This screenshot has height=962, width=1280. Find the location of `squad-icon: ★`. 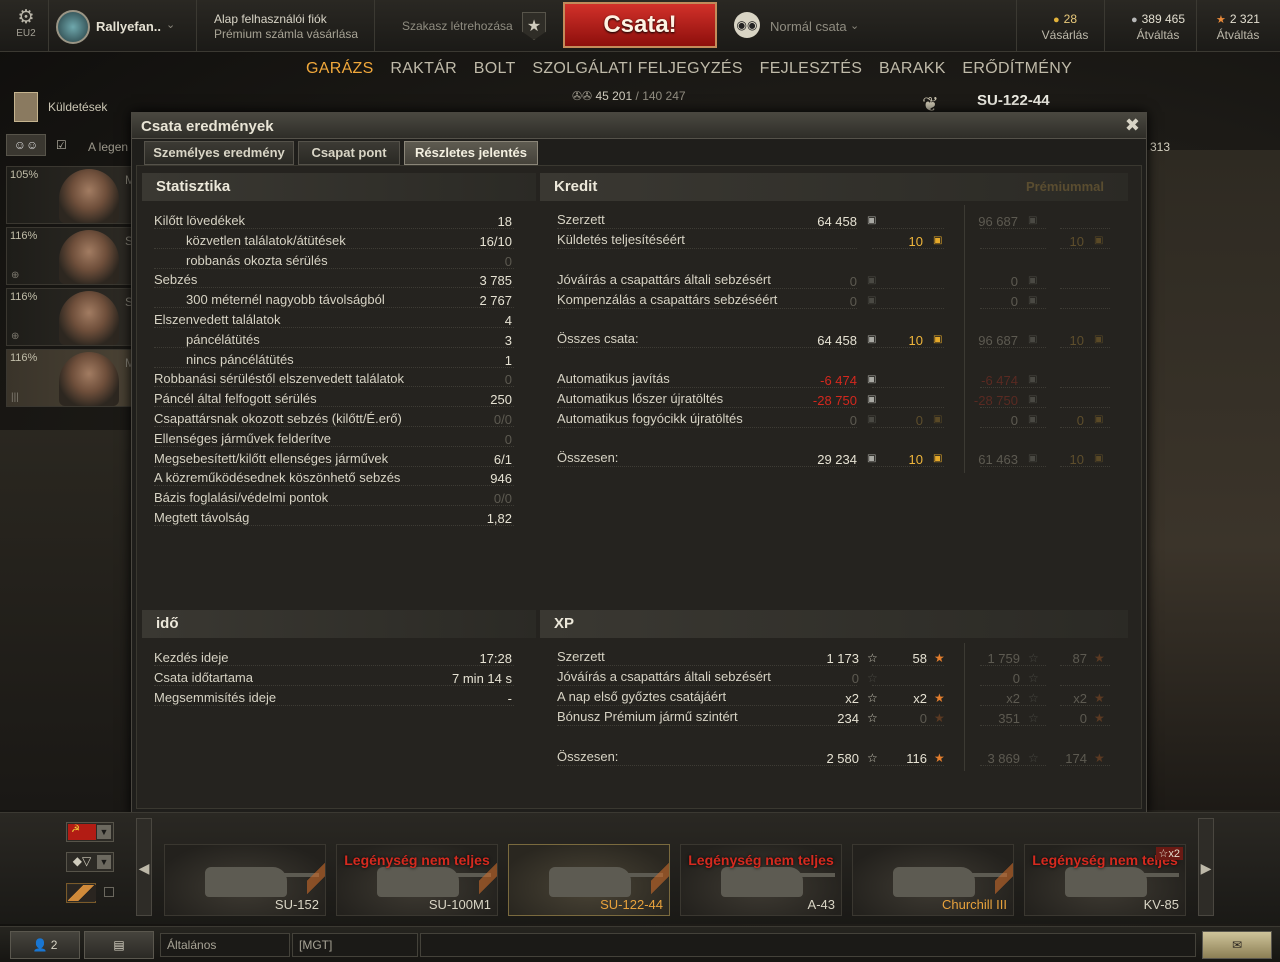

squad-icon: ★ is located at coordinates (534, 26).